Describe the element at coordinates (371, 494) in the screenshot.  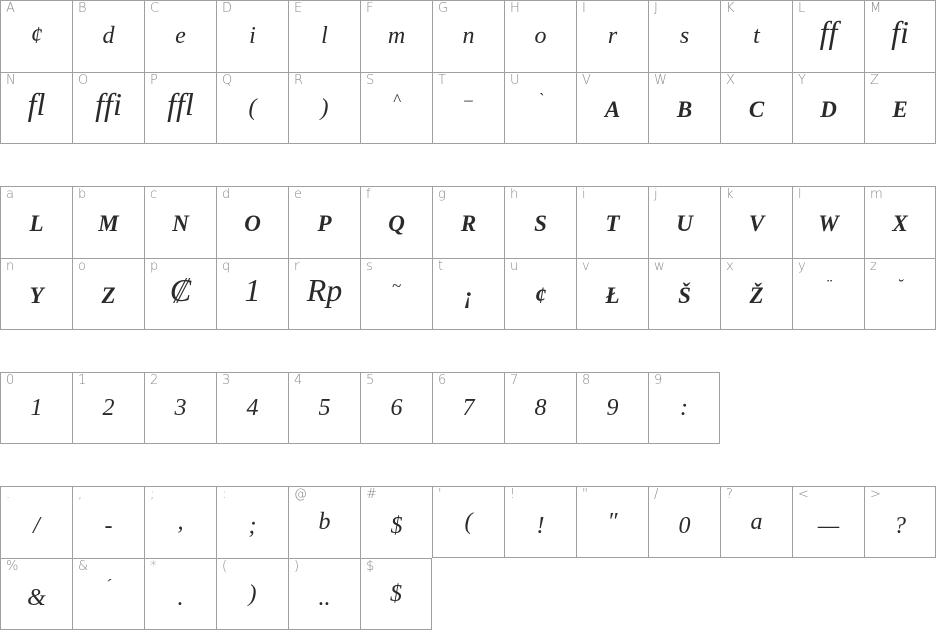
I see `key-label: #` at that location.